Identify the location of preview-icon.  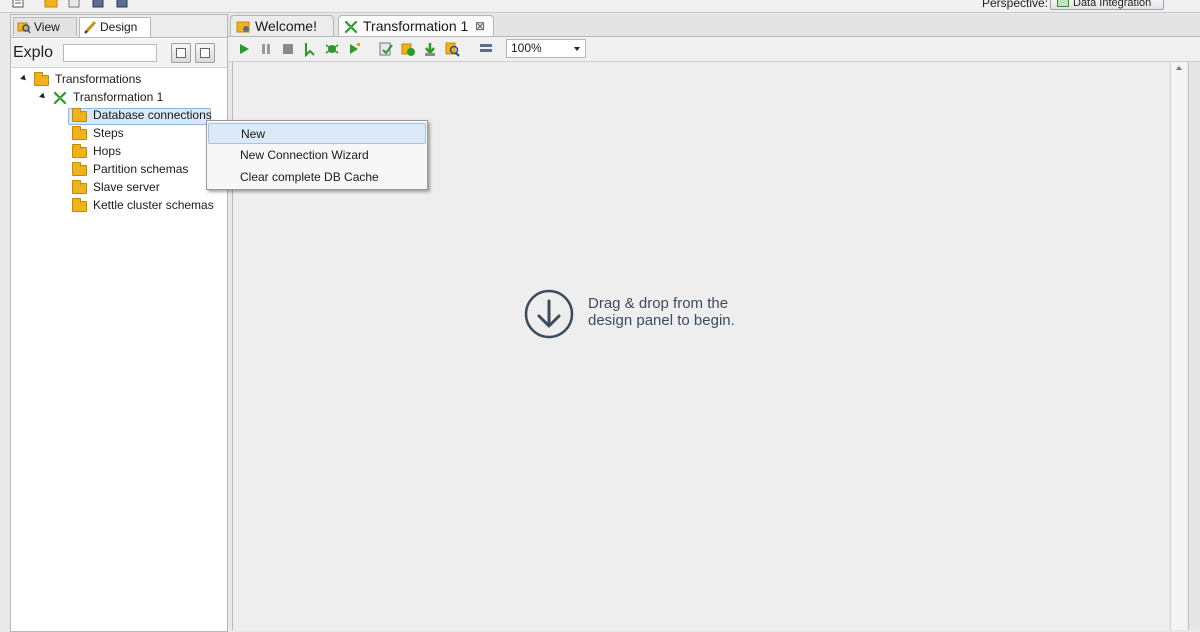
(310, 49).